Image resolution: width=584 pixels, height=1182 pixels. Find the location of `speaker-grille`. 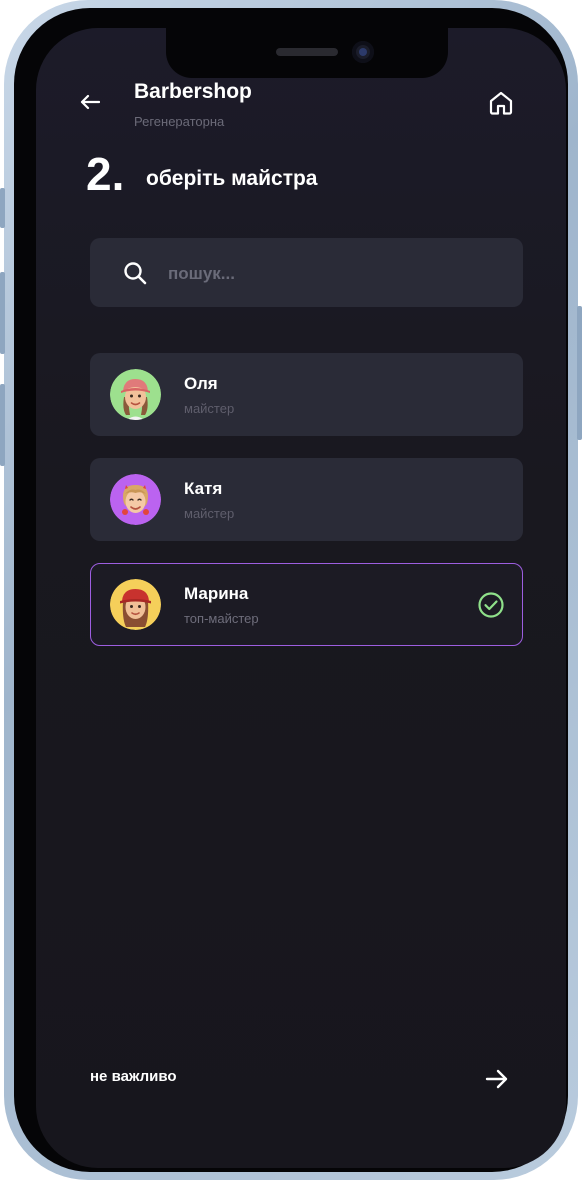

speaker-grille is located at coordinates (307, 52).